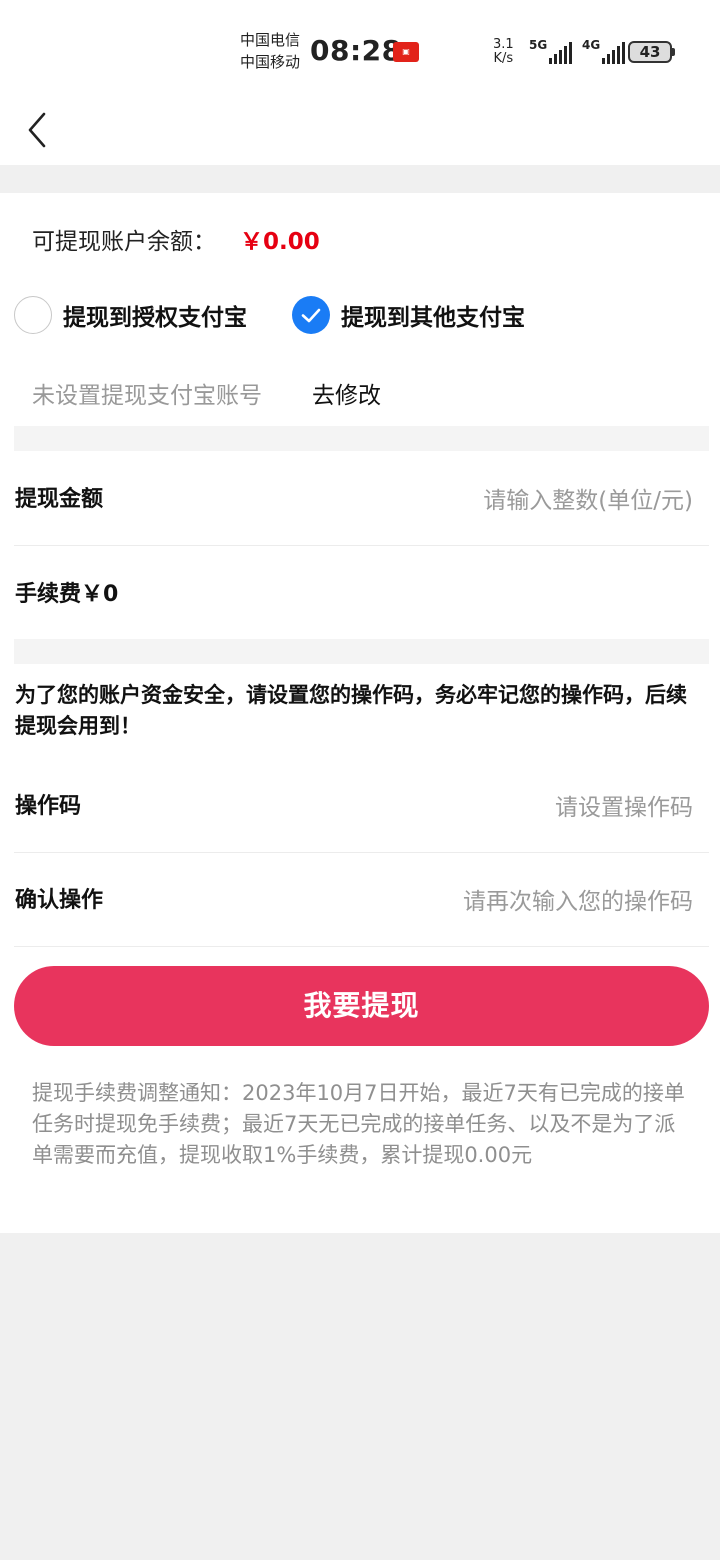  What do you see at coordinates (270, 62) in the screenshot?
I see `carrier-2: 中国移动` at bounding box center [270, 62].